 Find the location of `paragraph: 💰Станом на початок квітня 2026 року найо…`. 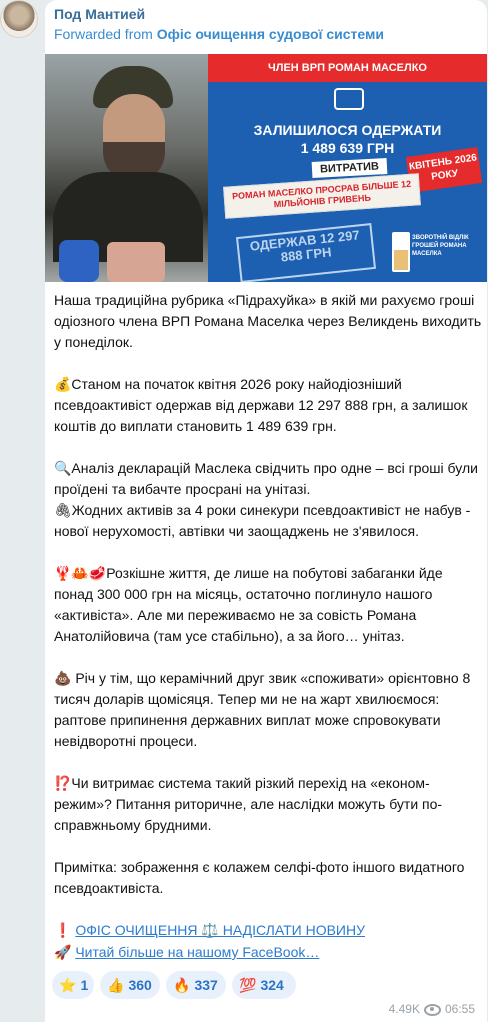

paragraph: 💰Станом на початок квітня 2026 року найо… is located at coordinates (261, 405).